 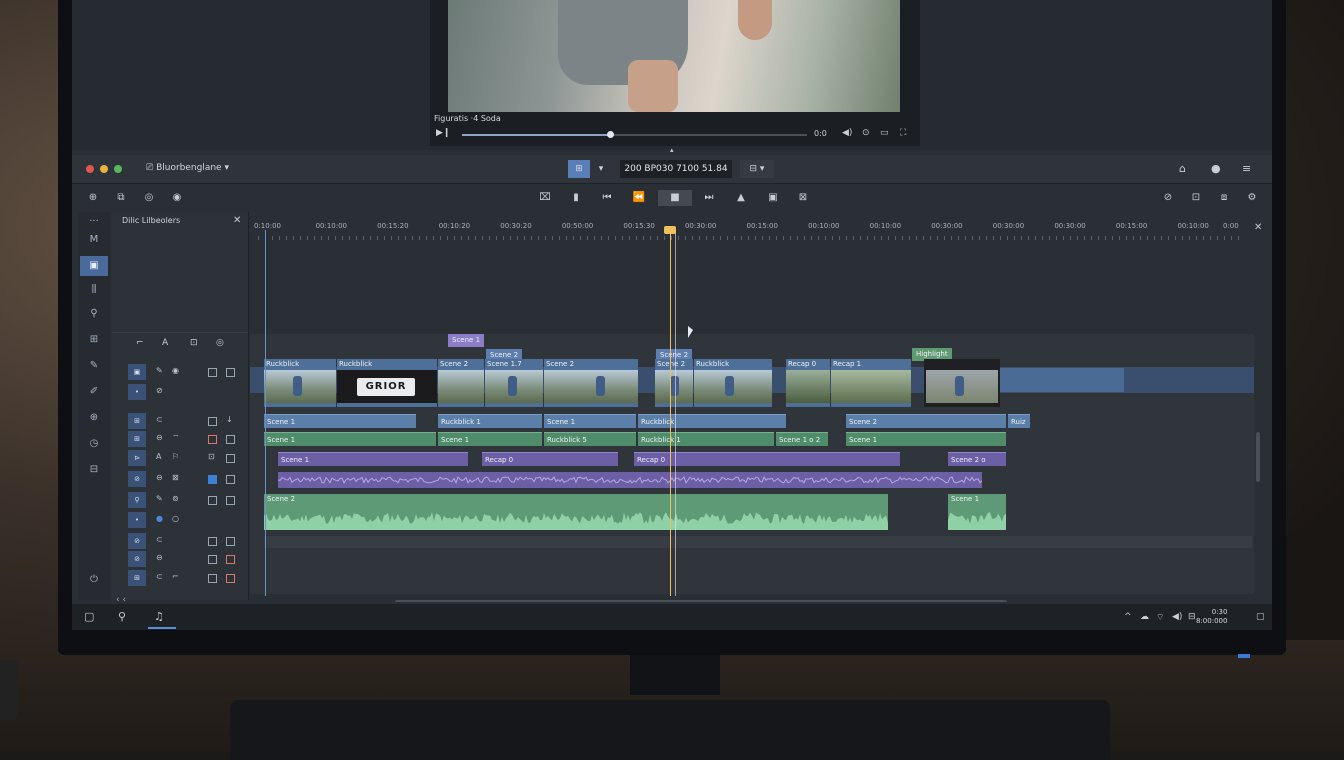 What do you see at coordinates (672, 150) in the screenshot?
I see `collapse-caret-icon: ▴` at bounding box center [672, 150].